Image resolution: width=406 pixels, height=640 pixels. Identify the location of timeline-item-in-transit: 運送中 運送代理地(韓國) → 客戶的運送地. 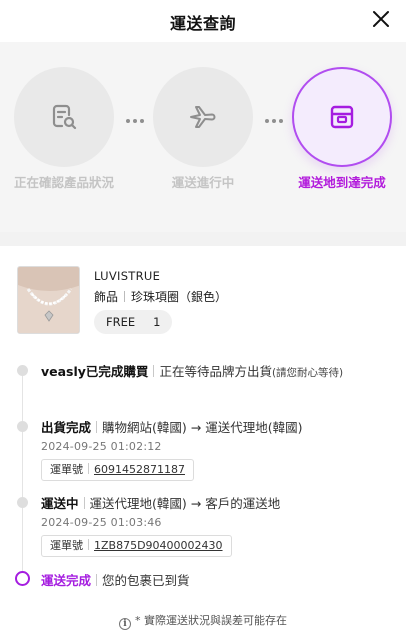
(161, 503).